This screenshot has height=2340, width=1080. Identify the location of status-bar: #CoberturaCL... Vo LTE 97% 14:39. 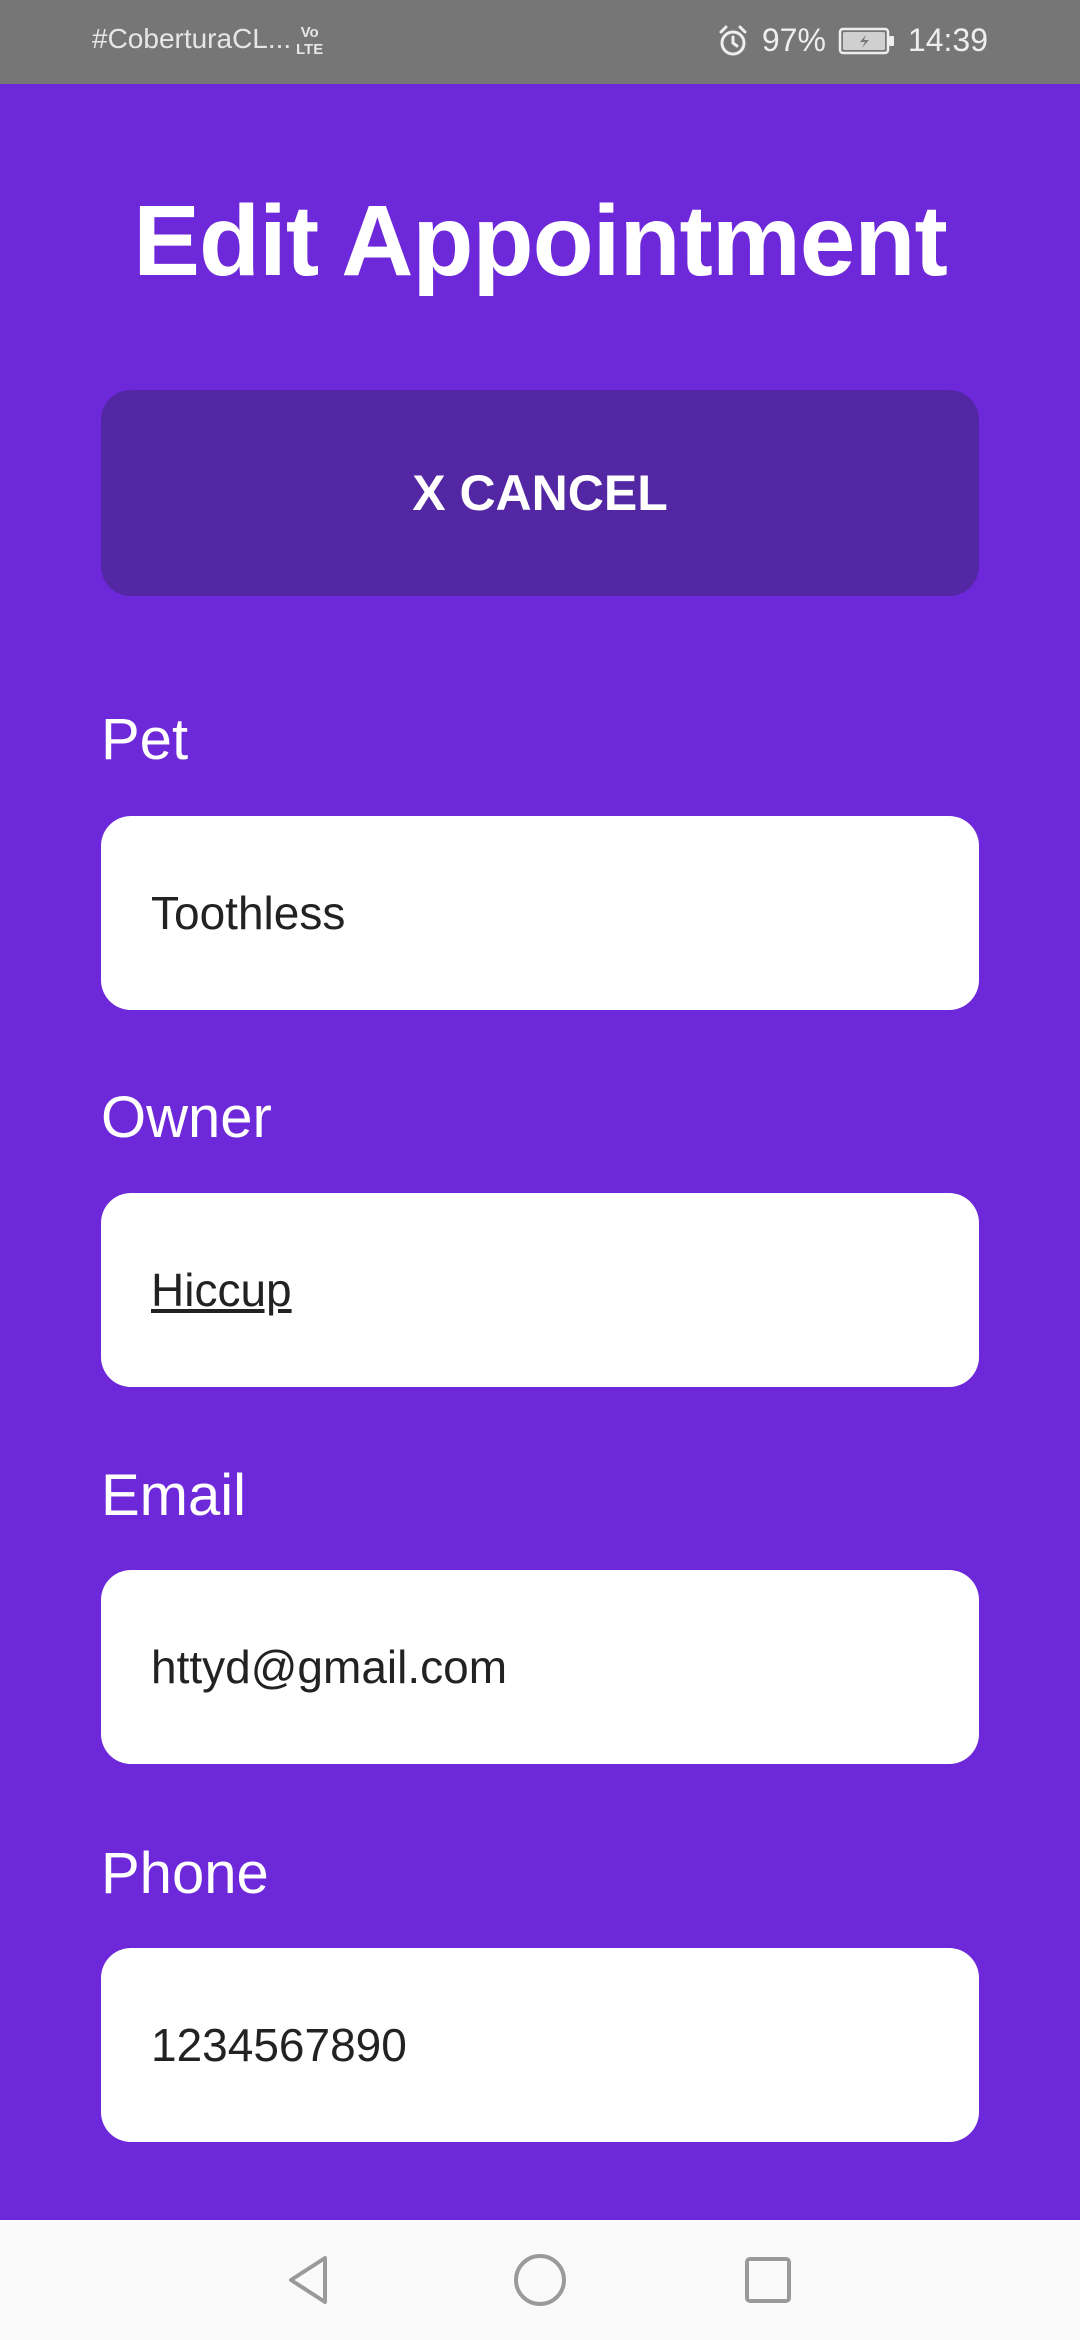
(540, 42).